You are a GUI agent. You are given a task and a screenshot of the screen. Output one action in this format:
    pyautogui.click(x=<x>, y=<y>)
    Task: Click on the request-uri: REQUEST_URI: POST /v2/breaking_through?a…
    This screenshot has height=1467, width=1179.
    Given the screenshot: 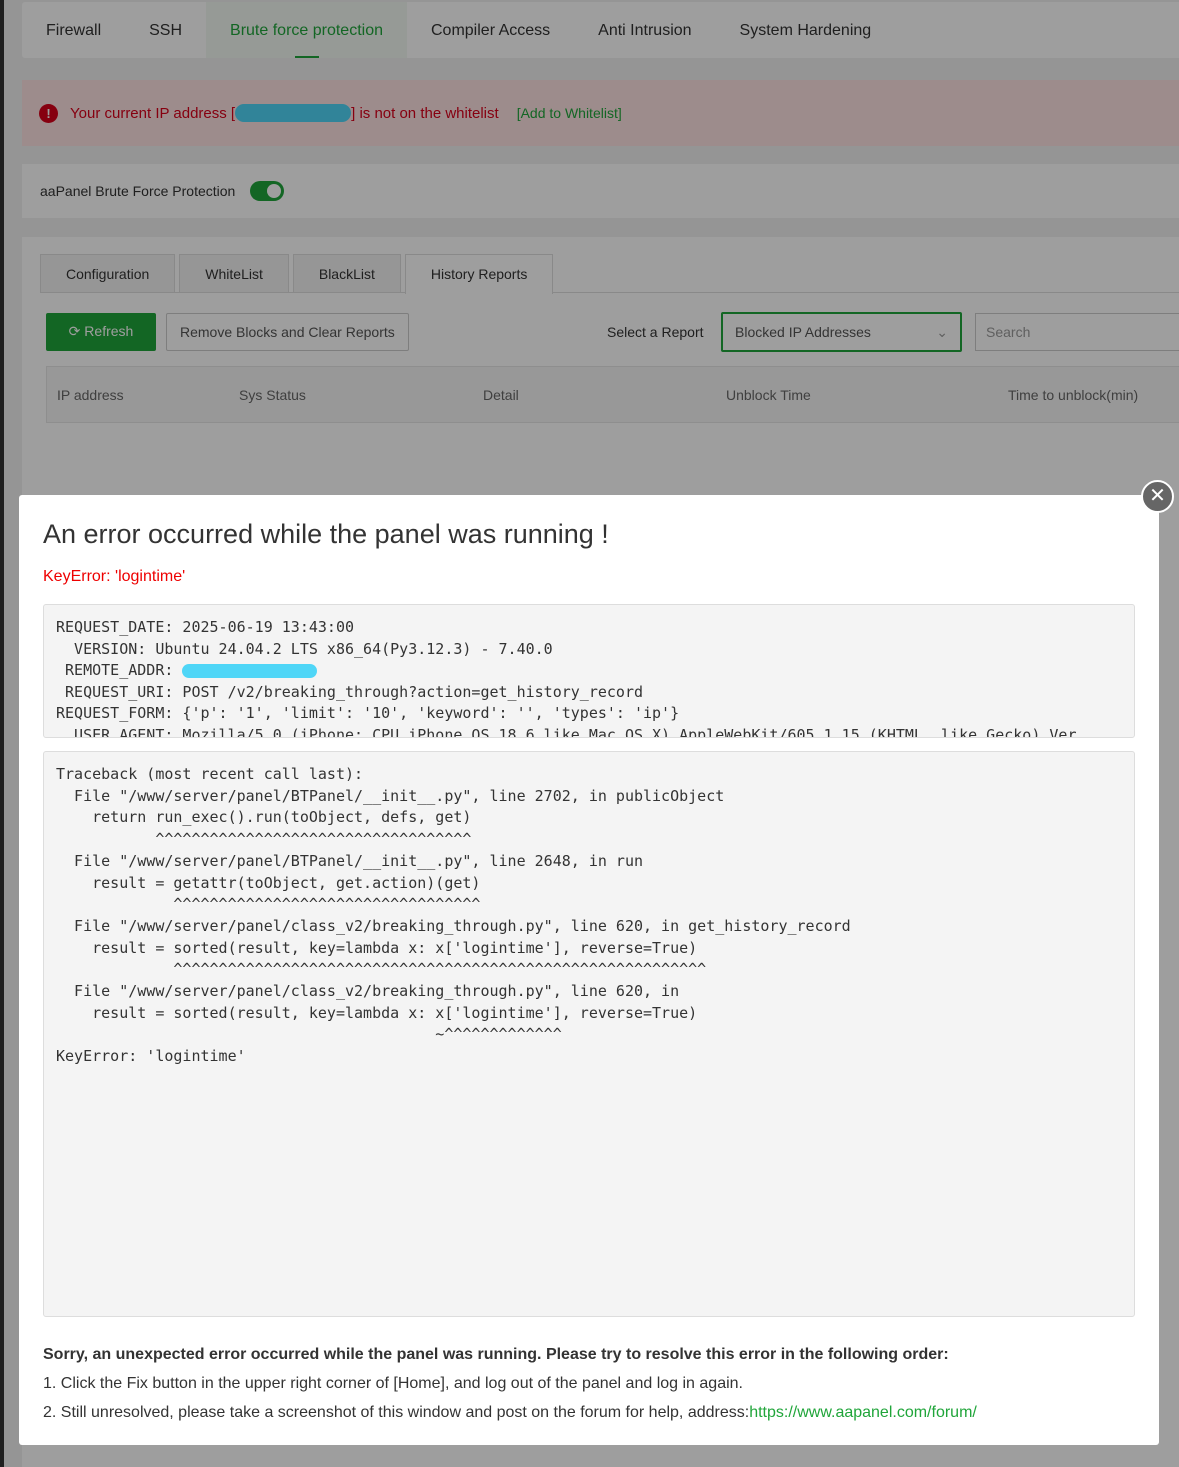 What is the action you would take?
    pyautogui.click(x=349, y=691)
    